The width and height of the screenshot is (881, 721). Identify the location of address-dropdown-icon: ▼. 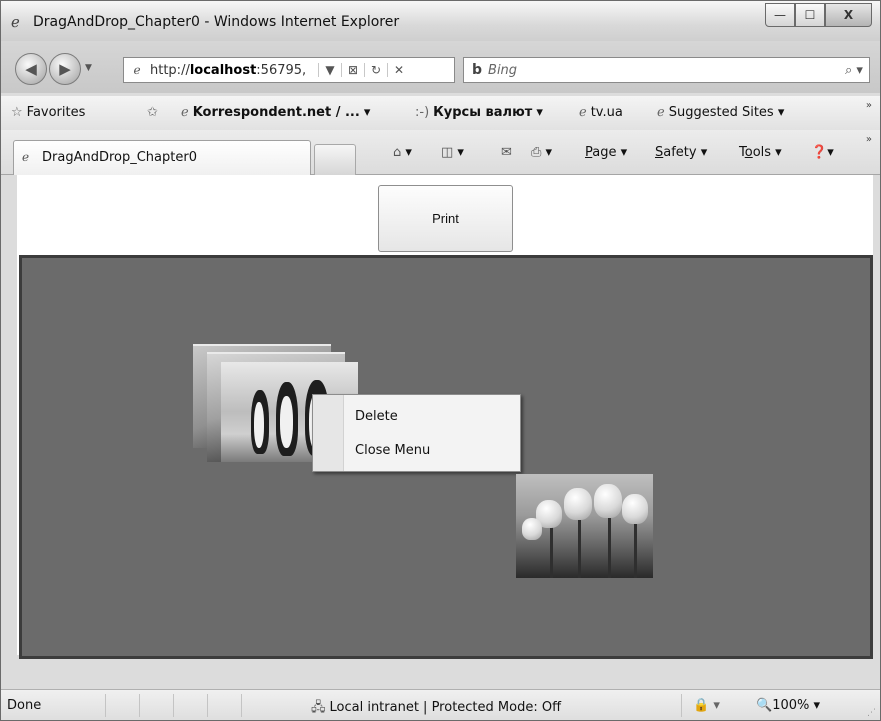
(329, 70).